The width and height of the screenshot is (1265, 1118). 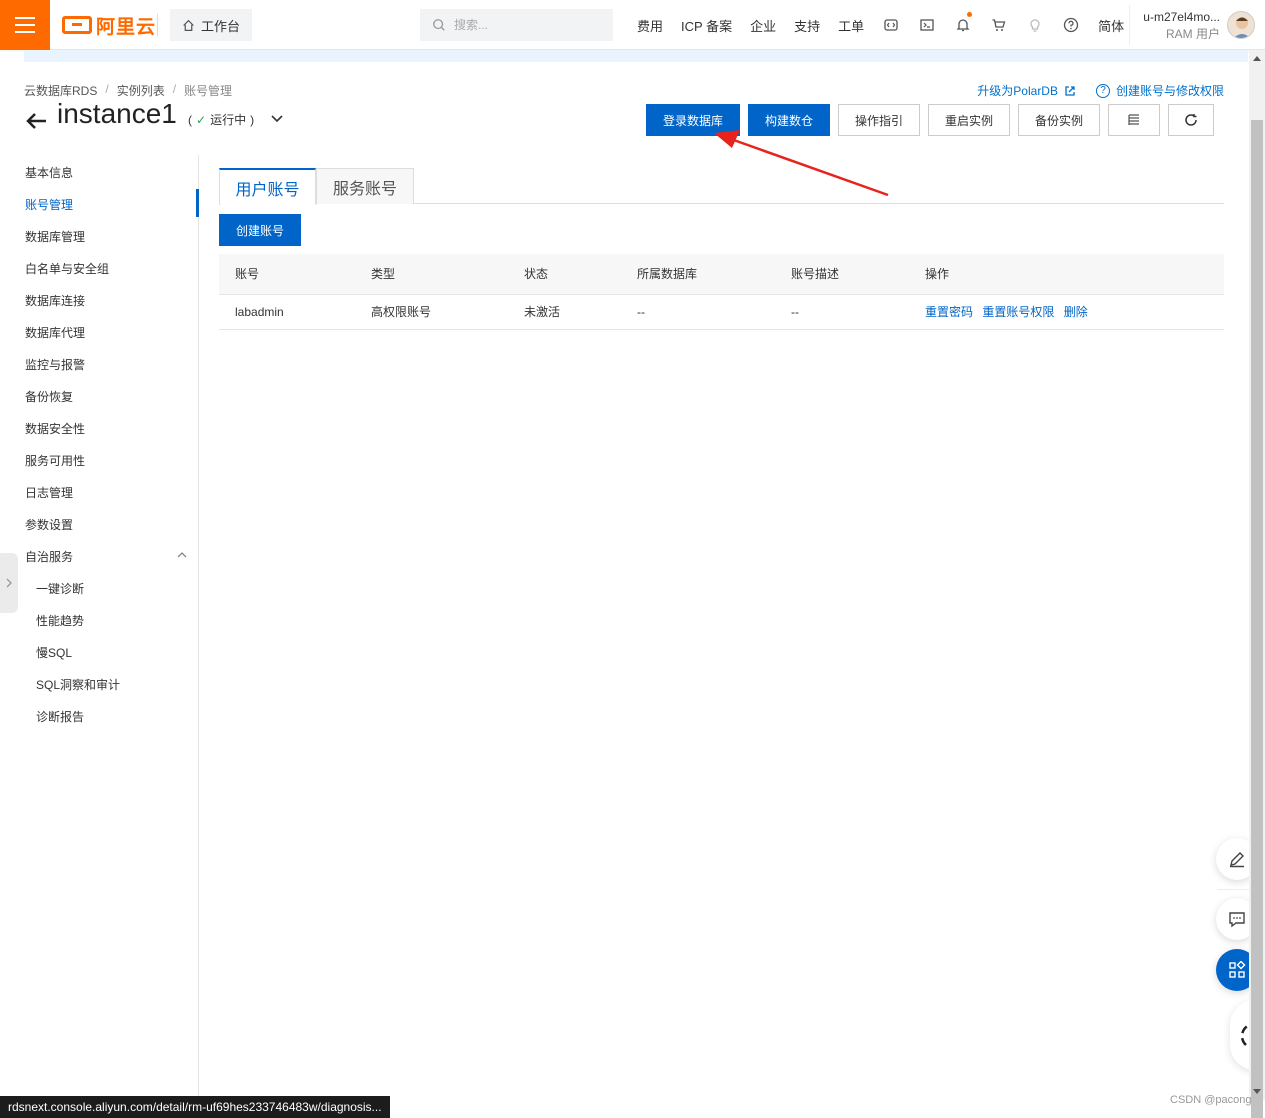 What do you see at coordinates (1059, 120) in the screenshot?
I see `backup-instance-button: 备份实例` at bounding box center [1059, 120].